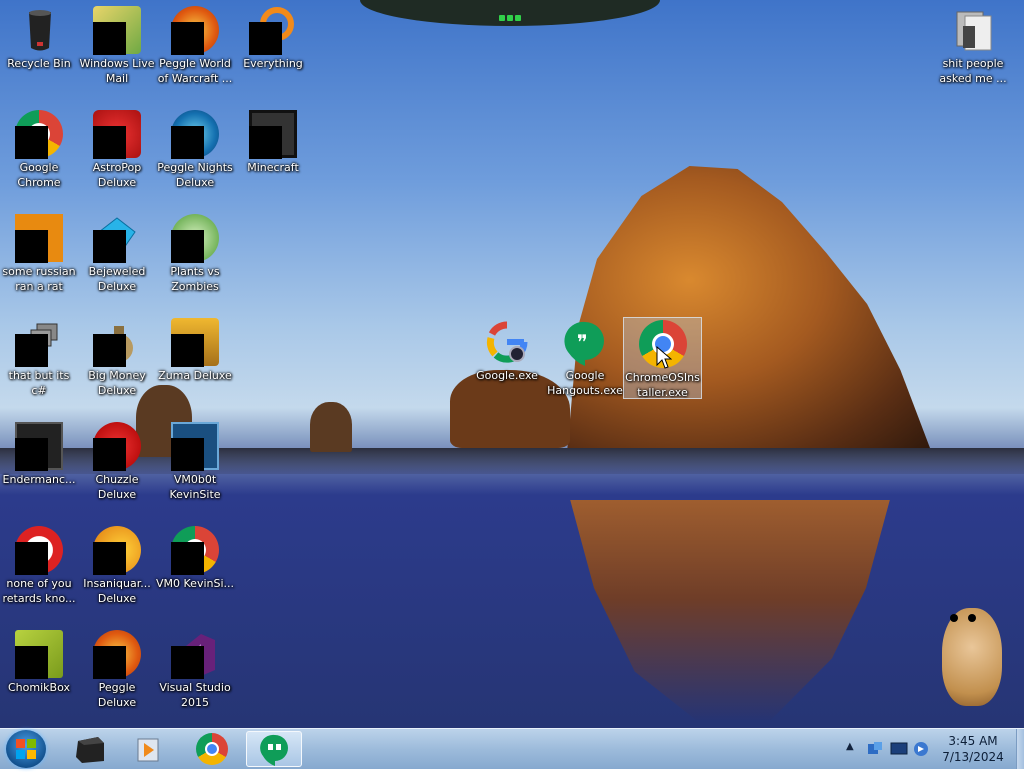 Image resolution: width=1024 pixels, height=772 pixels. I want to click on wallpaper-reflection, so click(730, 610).